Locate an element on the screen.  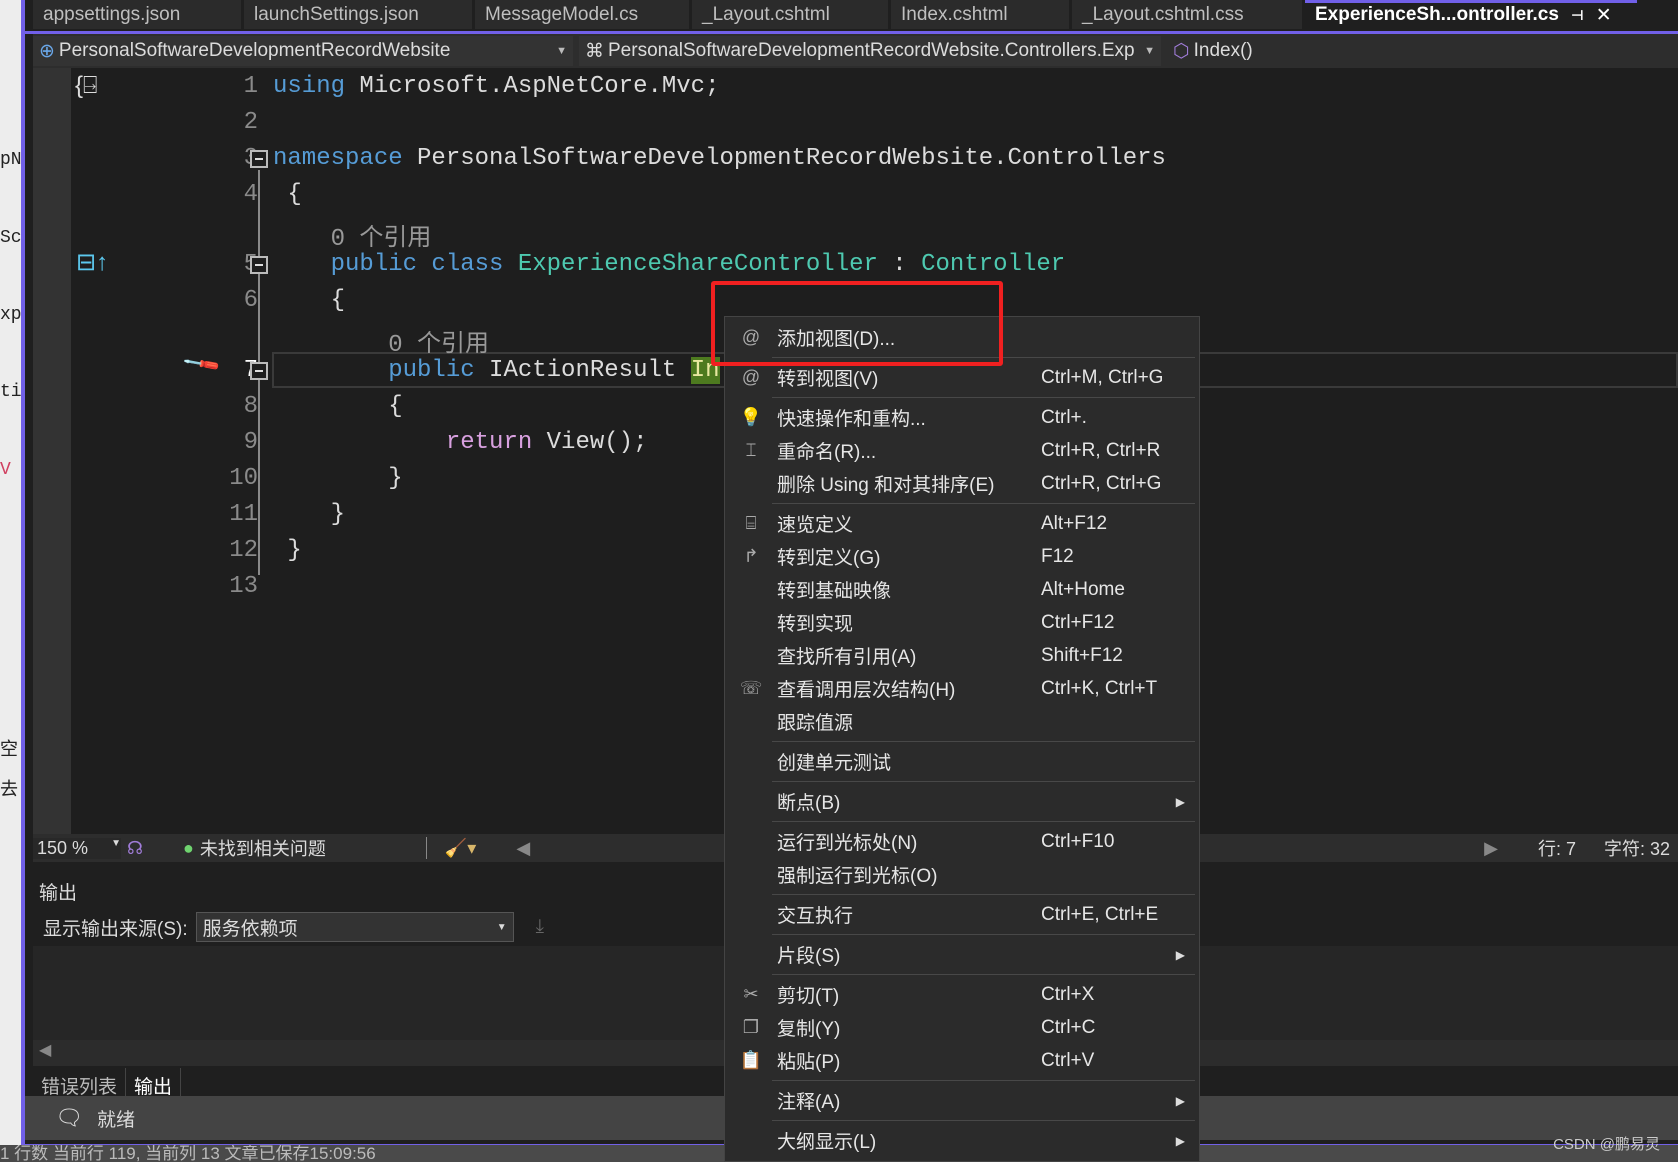
tab--layout-cshtml: _Layout.cshtml is located at coordinates (790, 14).